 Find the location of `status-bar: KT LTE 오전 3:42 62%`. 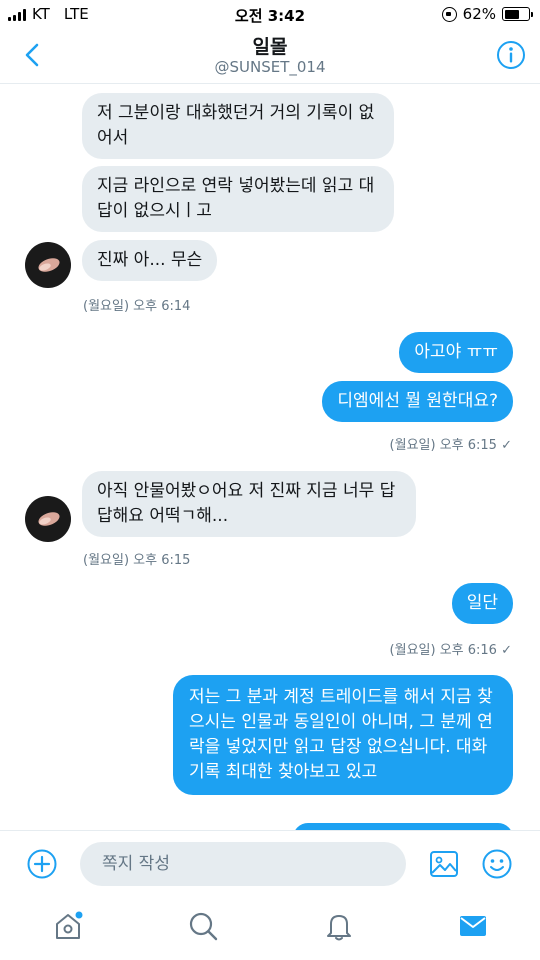

status-bar: KT LTE 오전 3:42 62% is located at coordinates (270, 15).